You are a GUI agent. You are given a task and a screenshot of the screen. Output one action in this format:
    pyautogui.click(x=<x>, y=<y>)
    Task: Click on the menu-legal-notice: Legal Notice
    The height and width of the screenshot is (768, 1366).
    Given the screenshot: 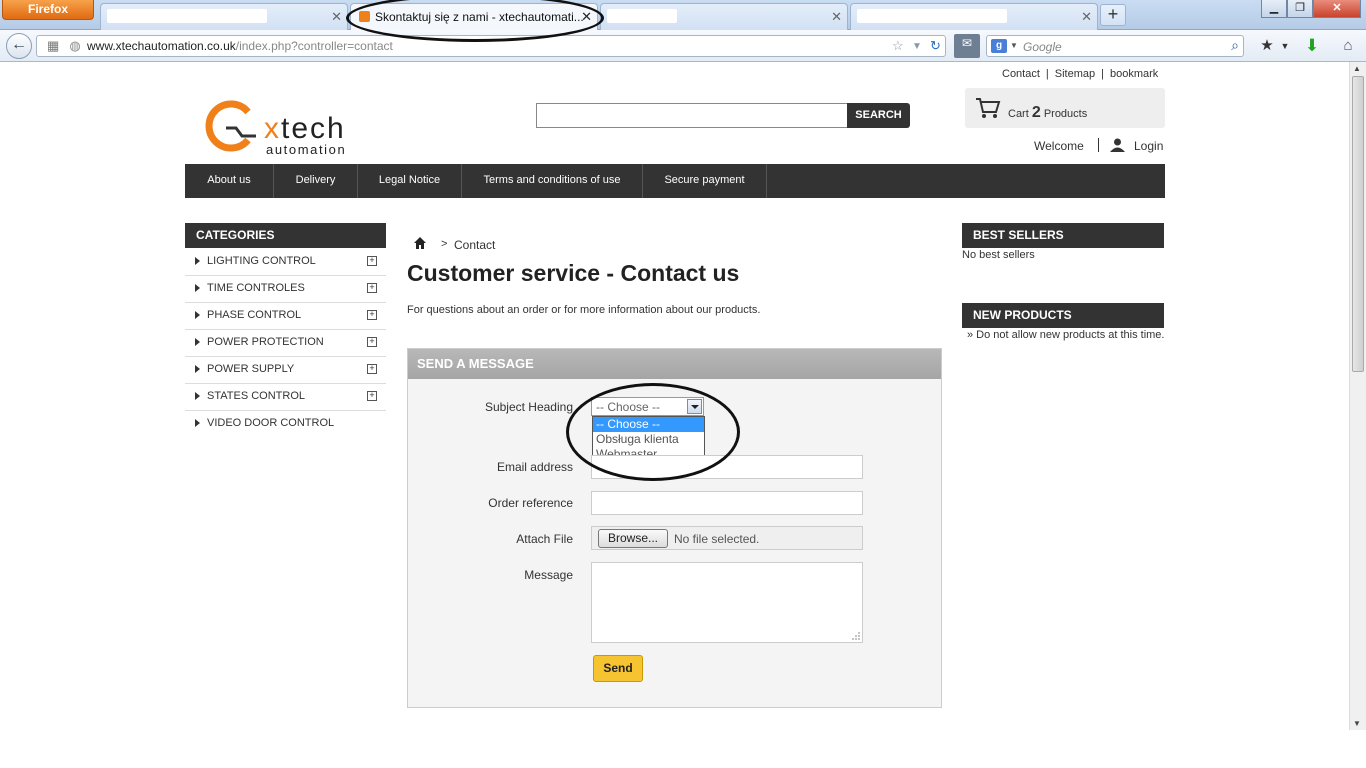 What is the action you would take?
    pyautogui.click(x=410, y=181)
    